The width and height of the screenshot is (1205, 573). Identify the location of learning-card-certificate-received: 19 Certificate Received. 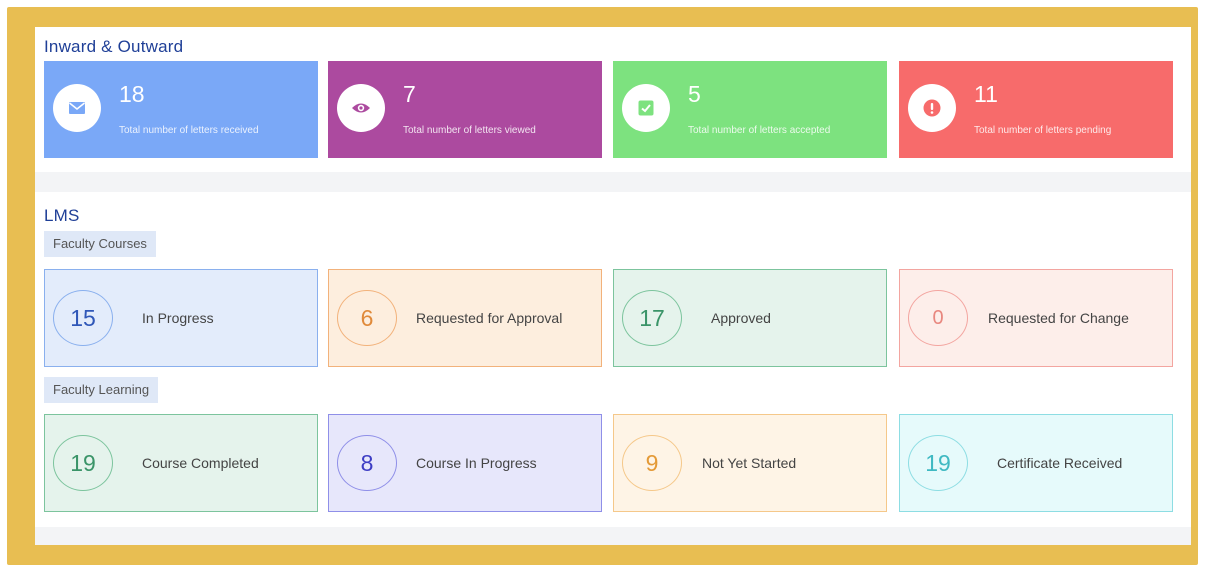
(1036, 463).